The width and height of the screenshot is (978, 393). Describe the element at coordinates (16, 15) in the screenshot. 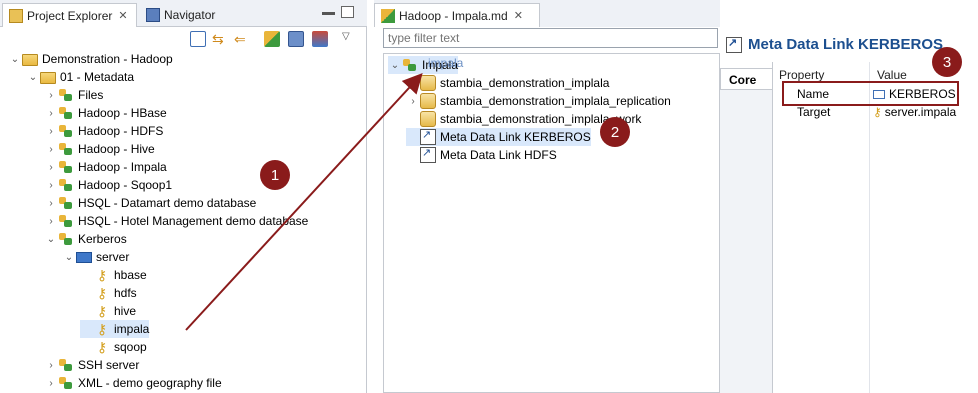

I see `project-explorer-icon` at that location.